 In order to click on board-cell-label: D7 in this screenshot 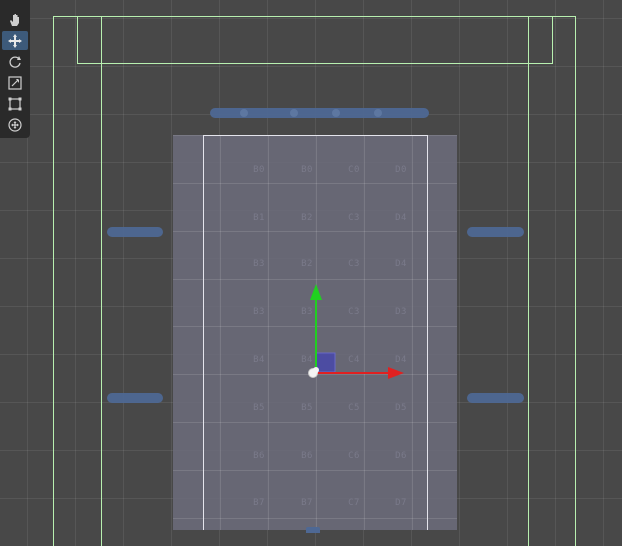, I will do `click(401, 503)`.